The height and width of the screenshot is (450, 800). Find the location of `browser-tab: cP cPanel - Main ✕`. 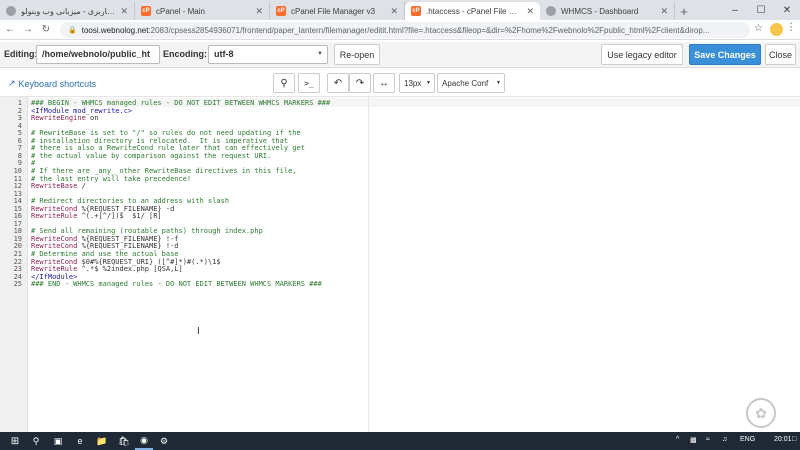

browser-tab: cP cPanel - Main ✕ is located at coordinates (202, 11).